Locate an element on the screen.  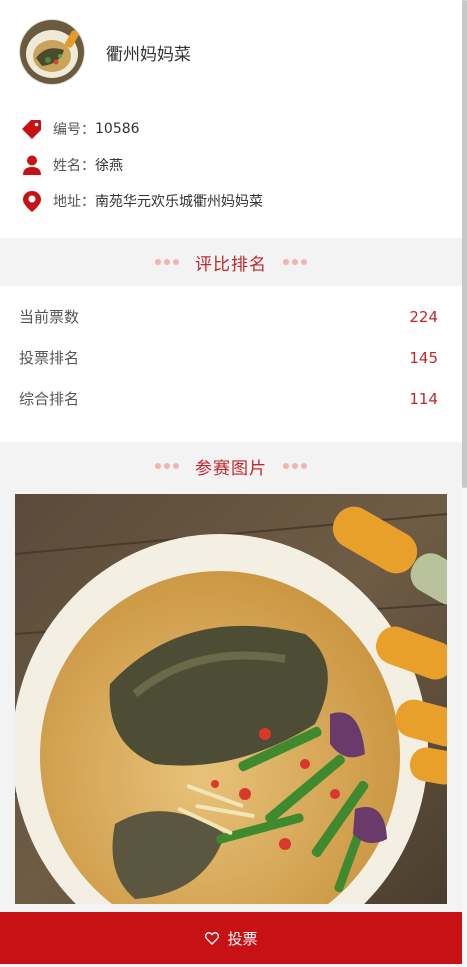
avatar is located at coordinates (52, 52).